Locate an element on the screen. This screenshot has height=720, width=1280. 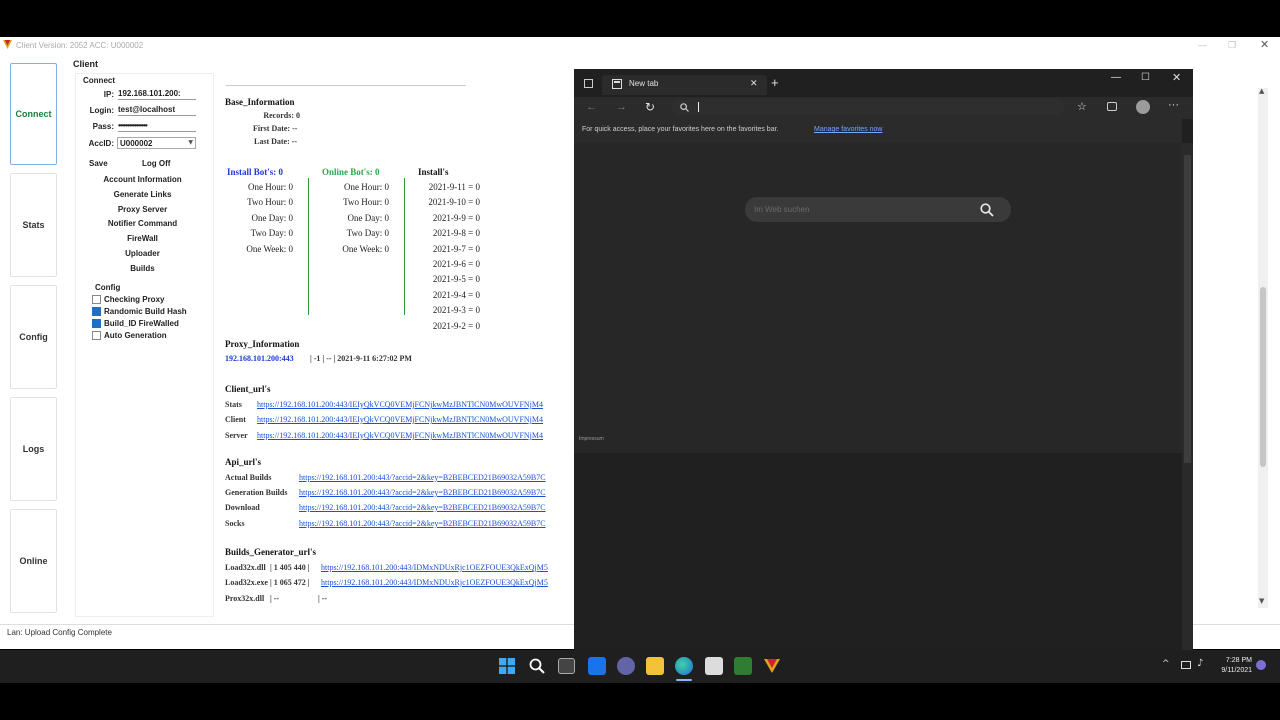
minimize-icon: — is located at coordinates (1202, 45).